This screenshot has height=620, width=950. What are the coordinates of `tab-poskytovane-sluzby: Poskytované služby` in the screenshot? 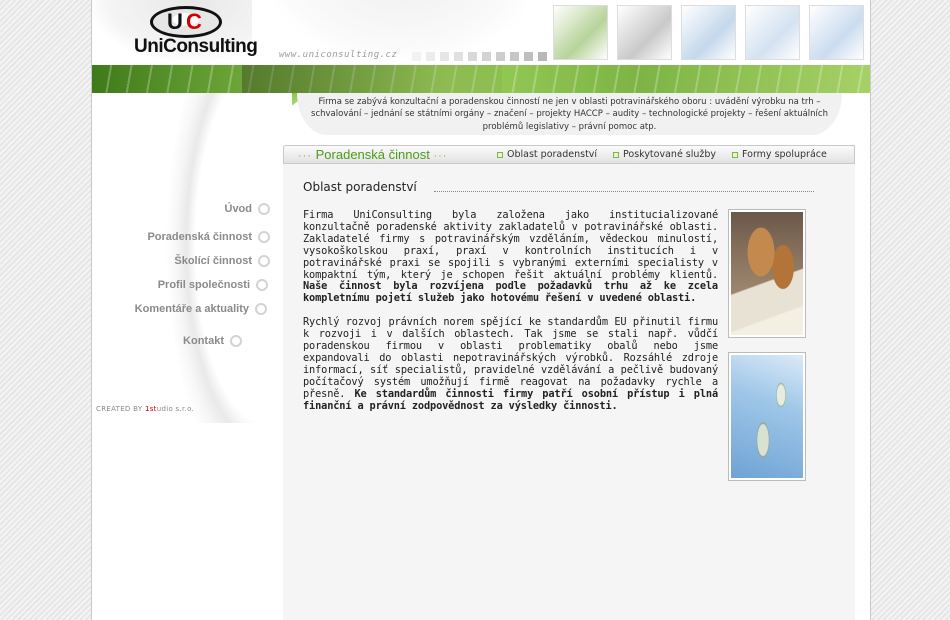 It's located at (664, 154).